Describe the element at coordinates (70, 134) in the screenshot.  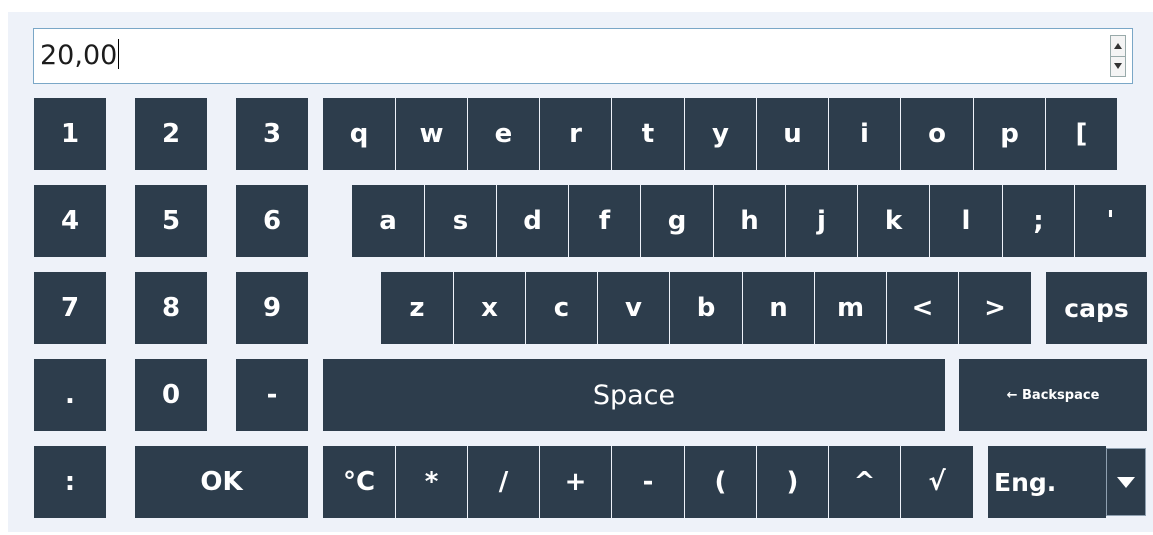
I see `key-1: 1` at that location.